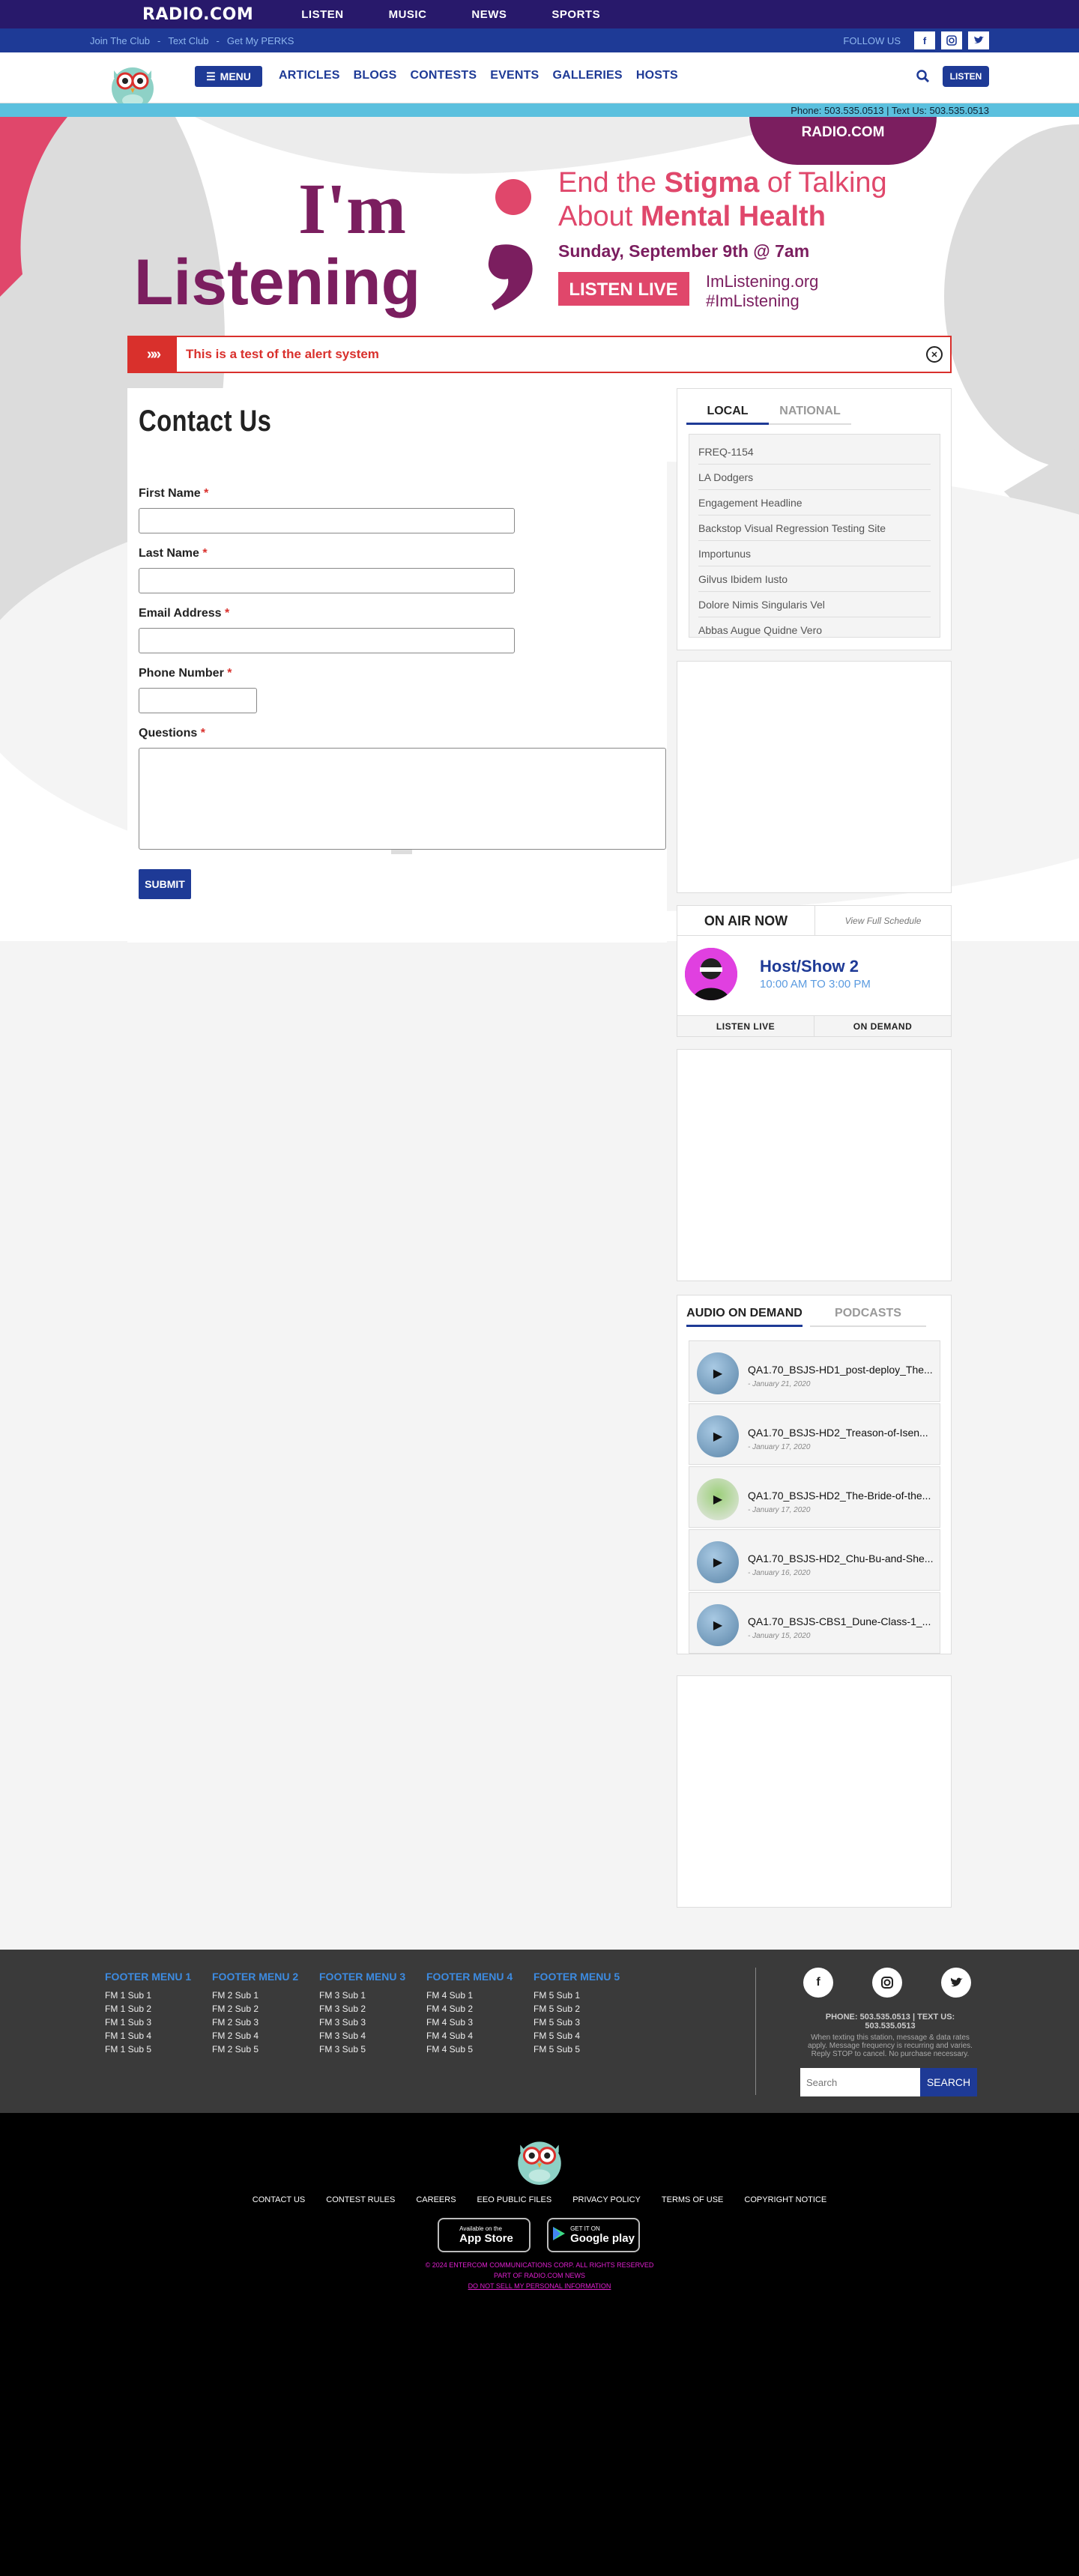 This screenshot has height=2576, width=1079. What do you see at coordinates (711, 974) in the screenshot?
I see `host-avatar` at bounding box center [711, 974].